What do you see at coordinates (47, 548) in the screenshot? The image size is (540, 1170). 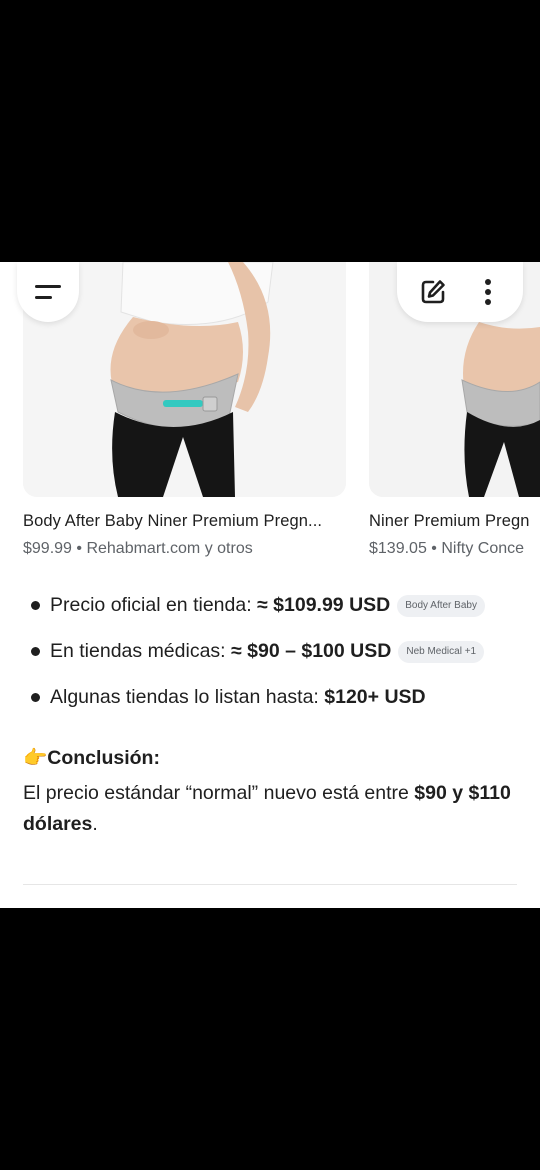 I see `product-price: $99.99` at bounding box center [47, 548].